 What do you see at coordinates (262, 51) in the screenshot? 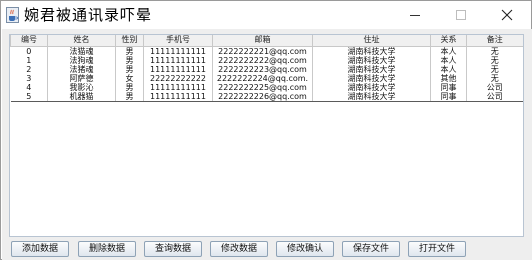
I see `cell-email: 2222222221@qq.com` at bounding box center [262, 51].